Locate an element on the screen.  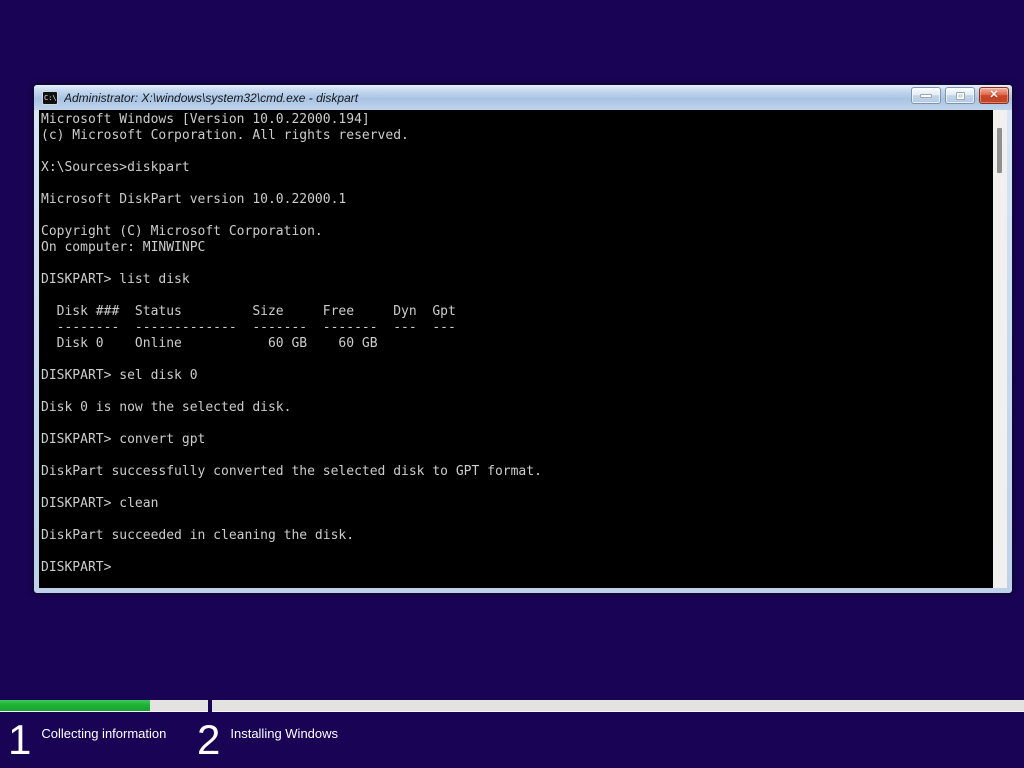
setup-progress-bar is located at coordinates (512, 706).